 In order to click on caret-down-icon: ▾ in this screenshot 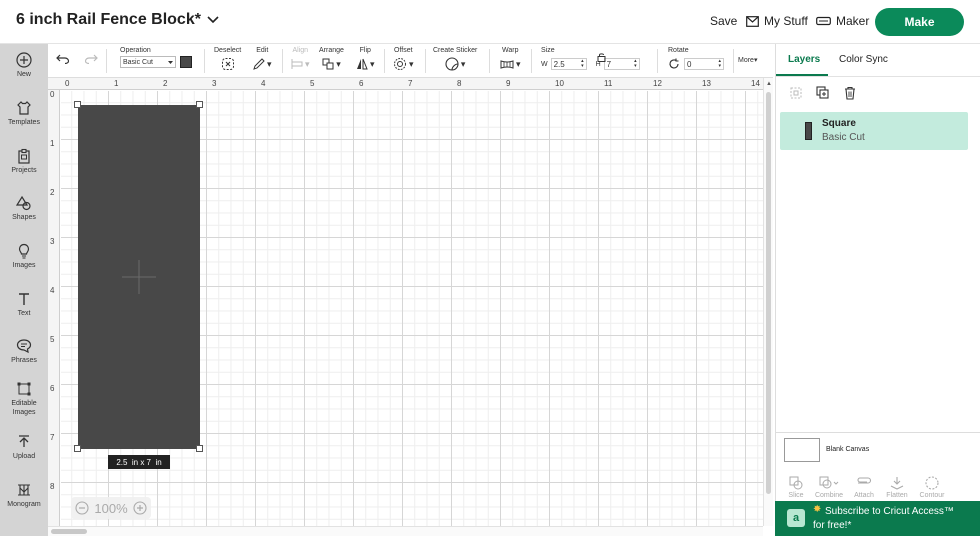, I will do `click(518, 63)`.